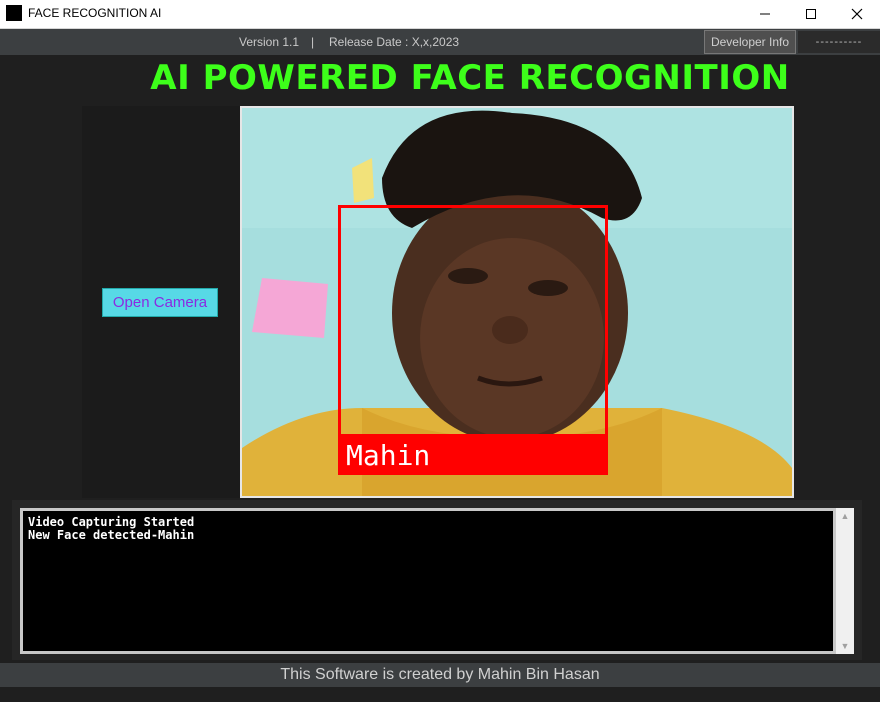  I want to click on log-scrollbar: ▲ ▼, so click(845, 581).